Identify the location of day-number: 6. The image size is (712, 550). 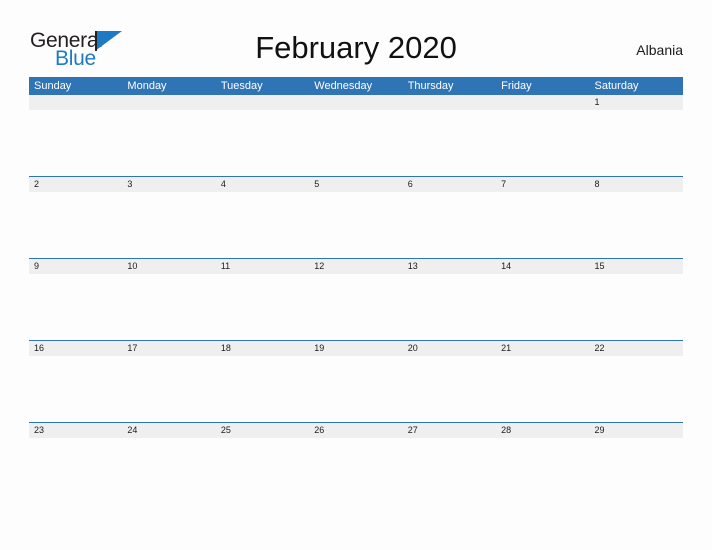
(449, 184).